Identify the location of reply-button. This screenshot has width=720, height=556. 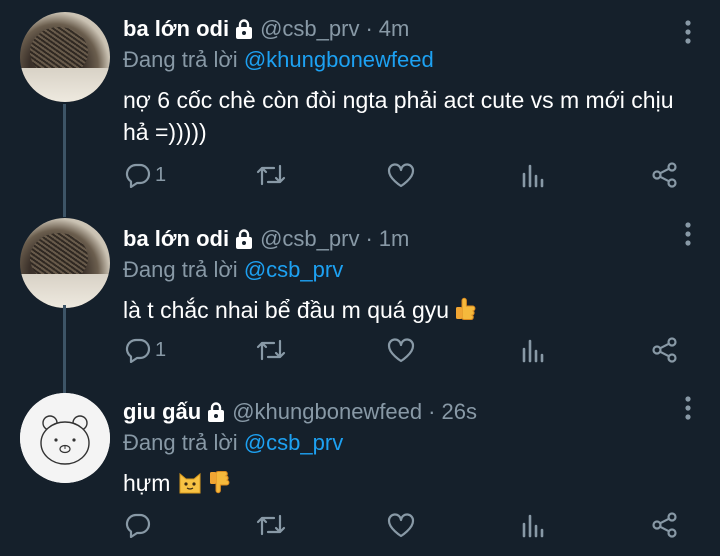
(140, 525).